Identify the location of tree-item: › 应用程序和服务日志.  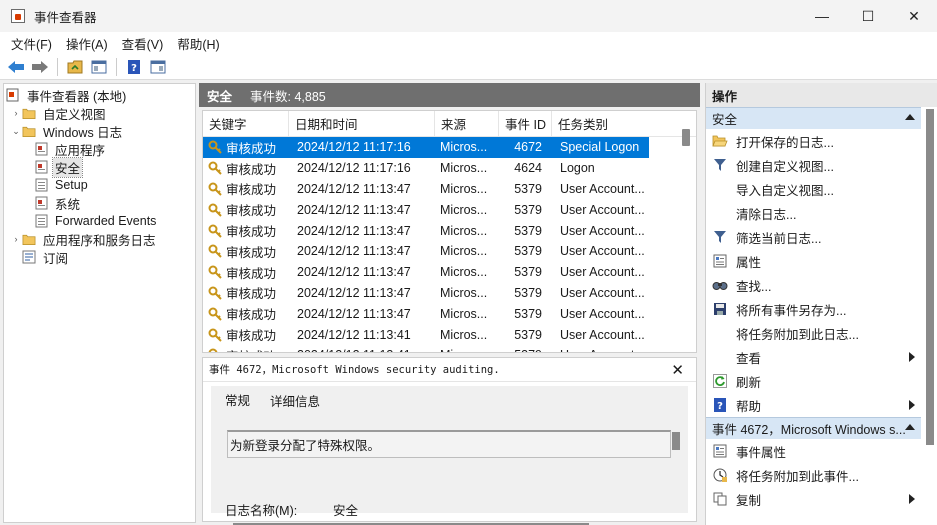
(99, 239).